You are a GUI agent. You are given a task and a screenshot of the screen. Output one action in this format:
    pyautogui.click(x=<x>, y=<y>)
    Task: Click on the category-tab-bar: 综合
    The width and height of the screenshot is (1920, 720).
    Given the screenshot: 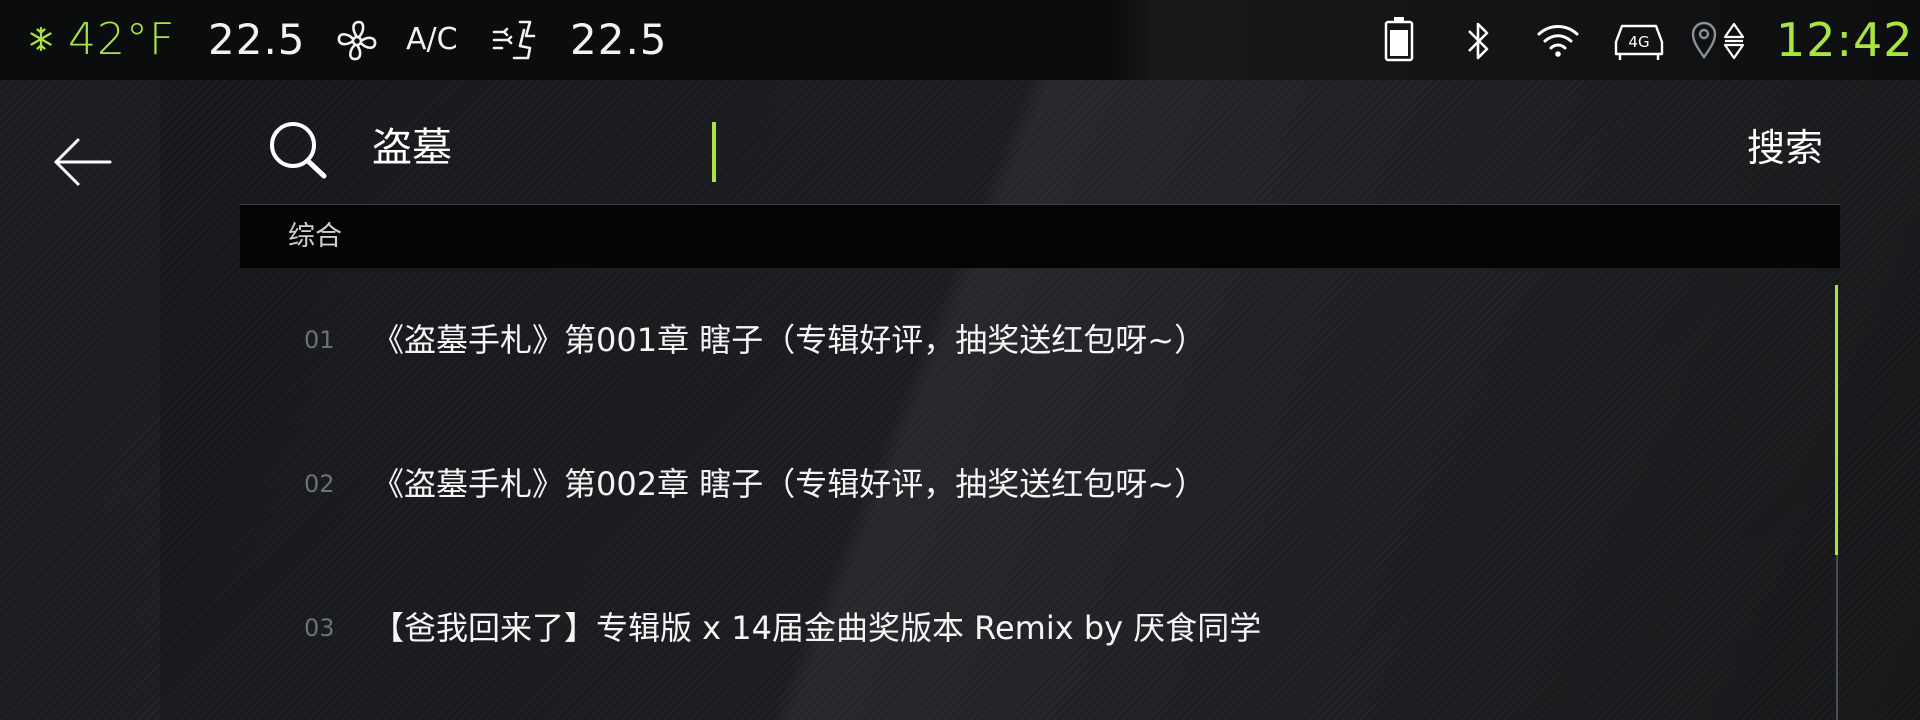 What is the action you would take?
    pyautogui.click(x=1040, y=236)
    